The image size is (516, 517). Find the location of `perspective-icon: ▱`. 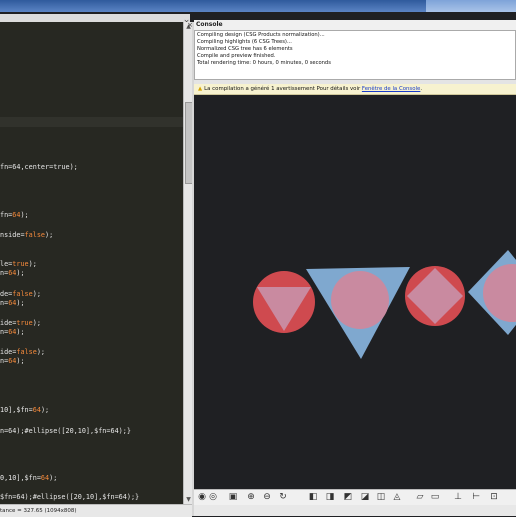

perspective-icon: ▱ is located at coordinates (420, 497).